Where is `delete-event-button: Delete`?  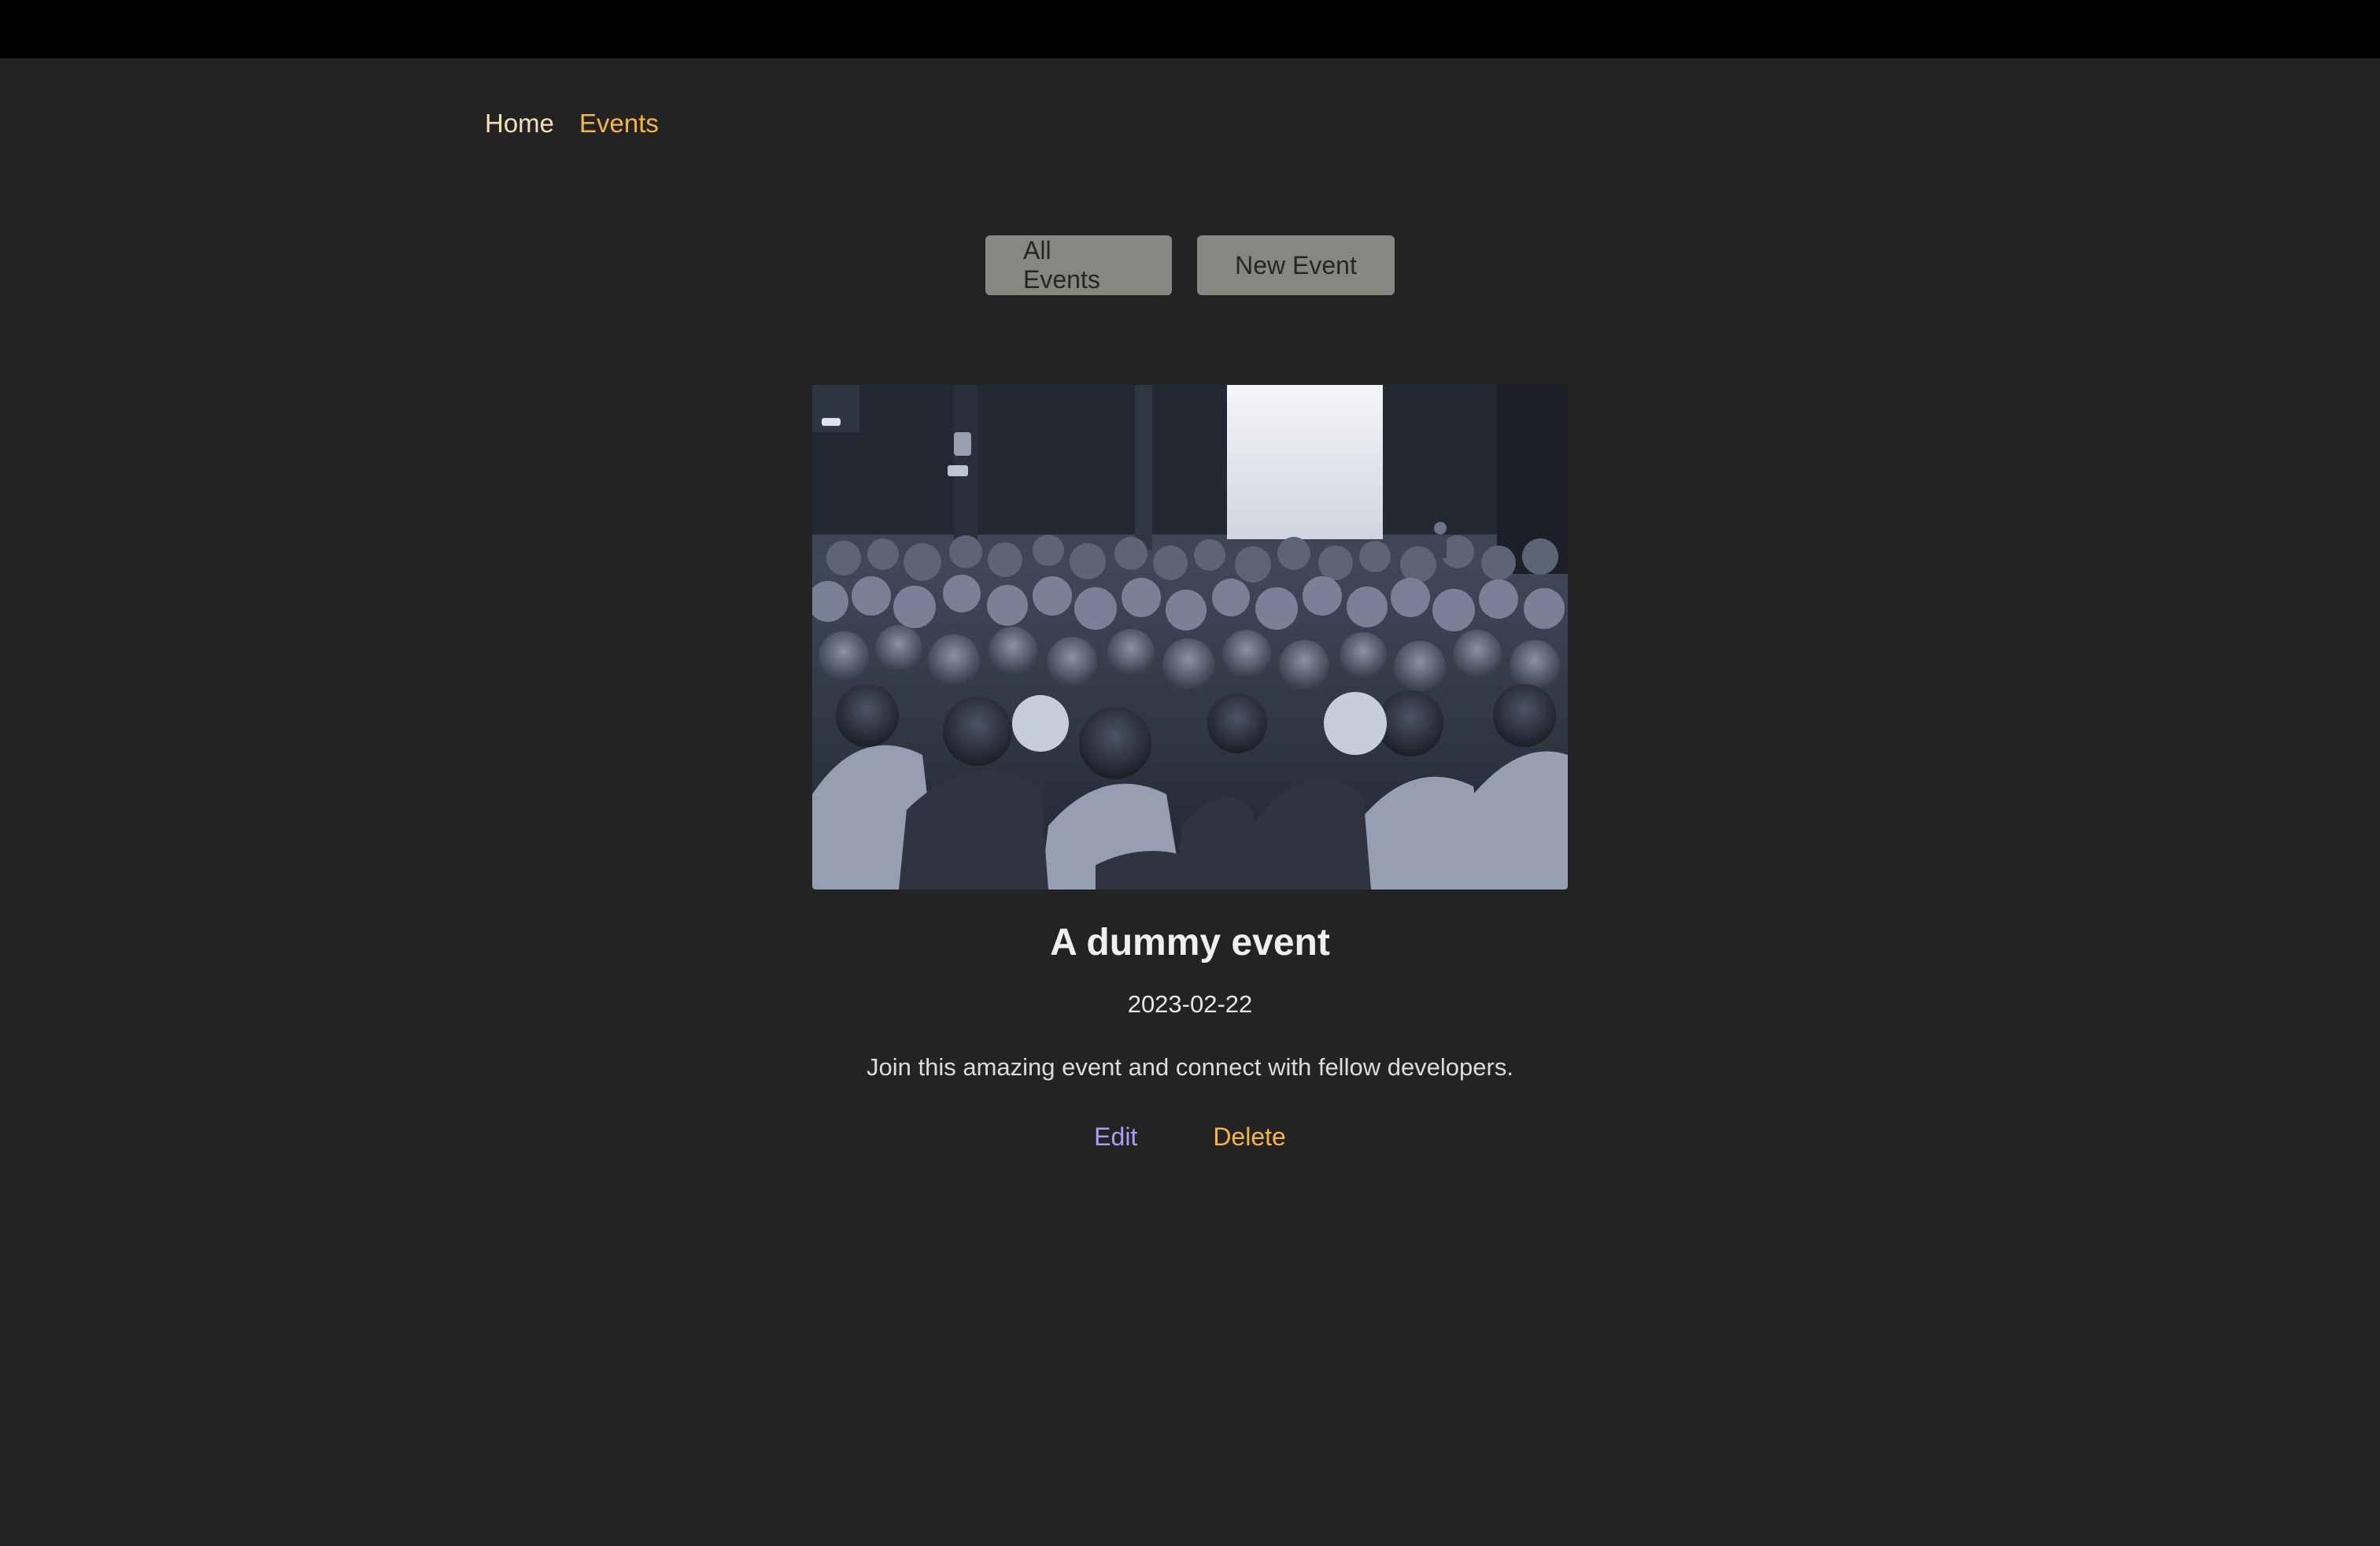 delete-event-button: Delete is located at coordinates (1249, 1136).